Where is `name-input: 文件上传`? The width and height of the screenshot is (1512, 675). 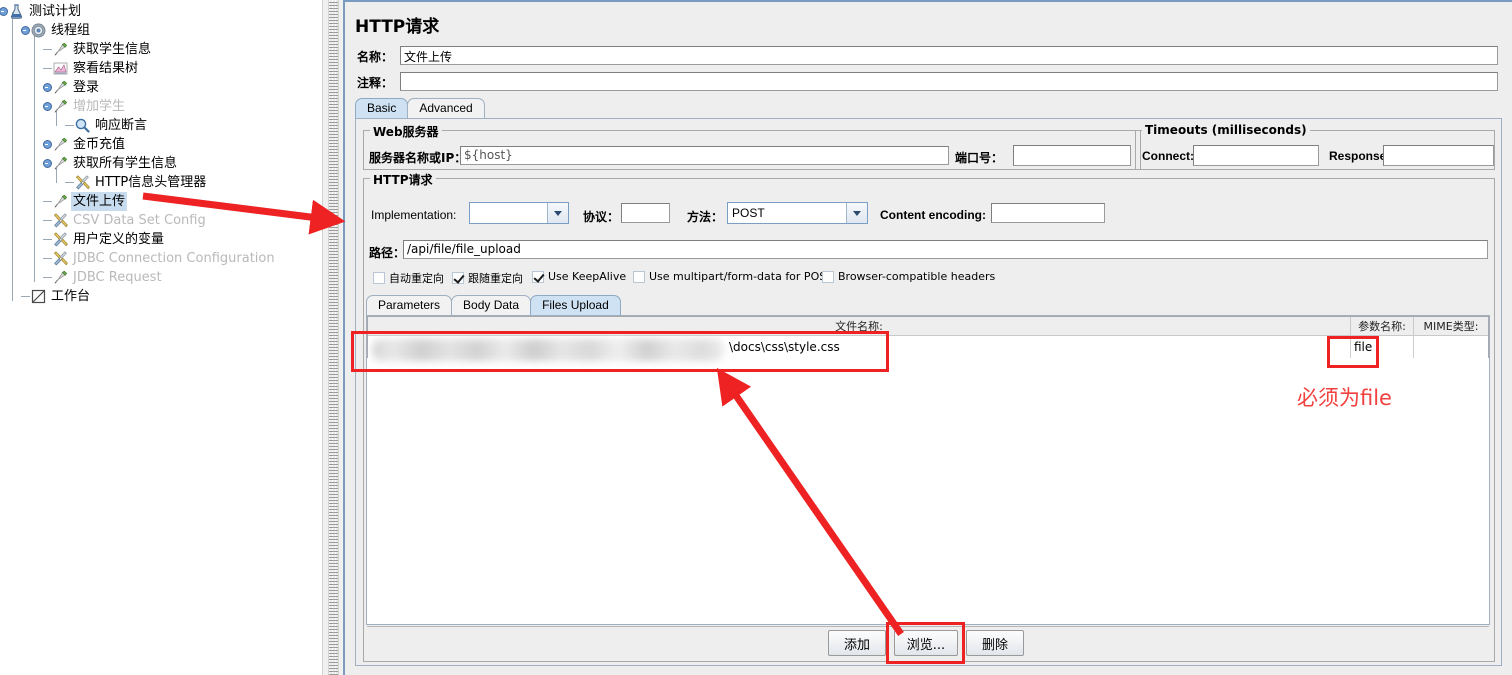 name-input: 文件上传 is located at coordinates (949, 55).